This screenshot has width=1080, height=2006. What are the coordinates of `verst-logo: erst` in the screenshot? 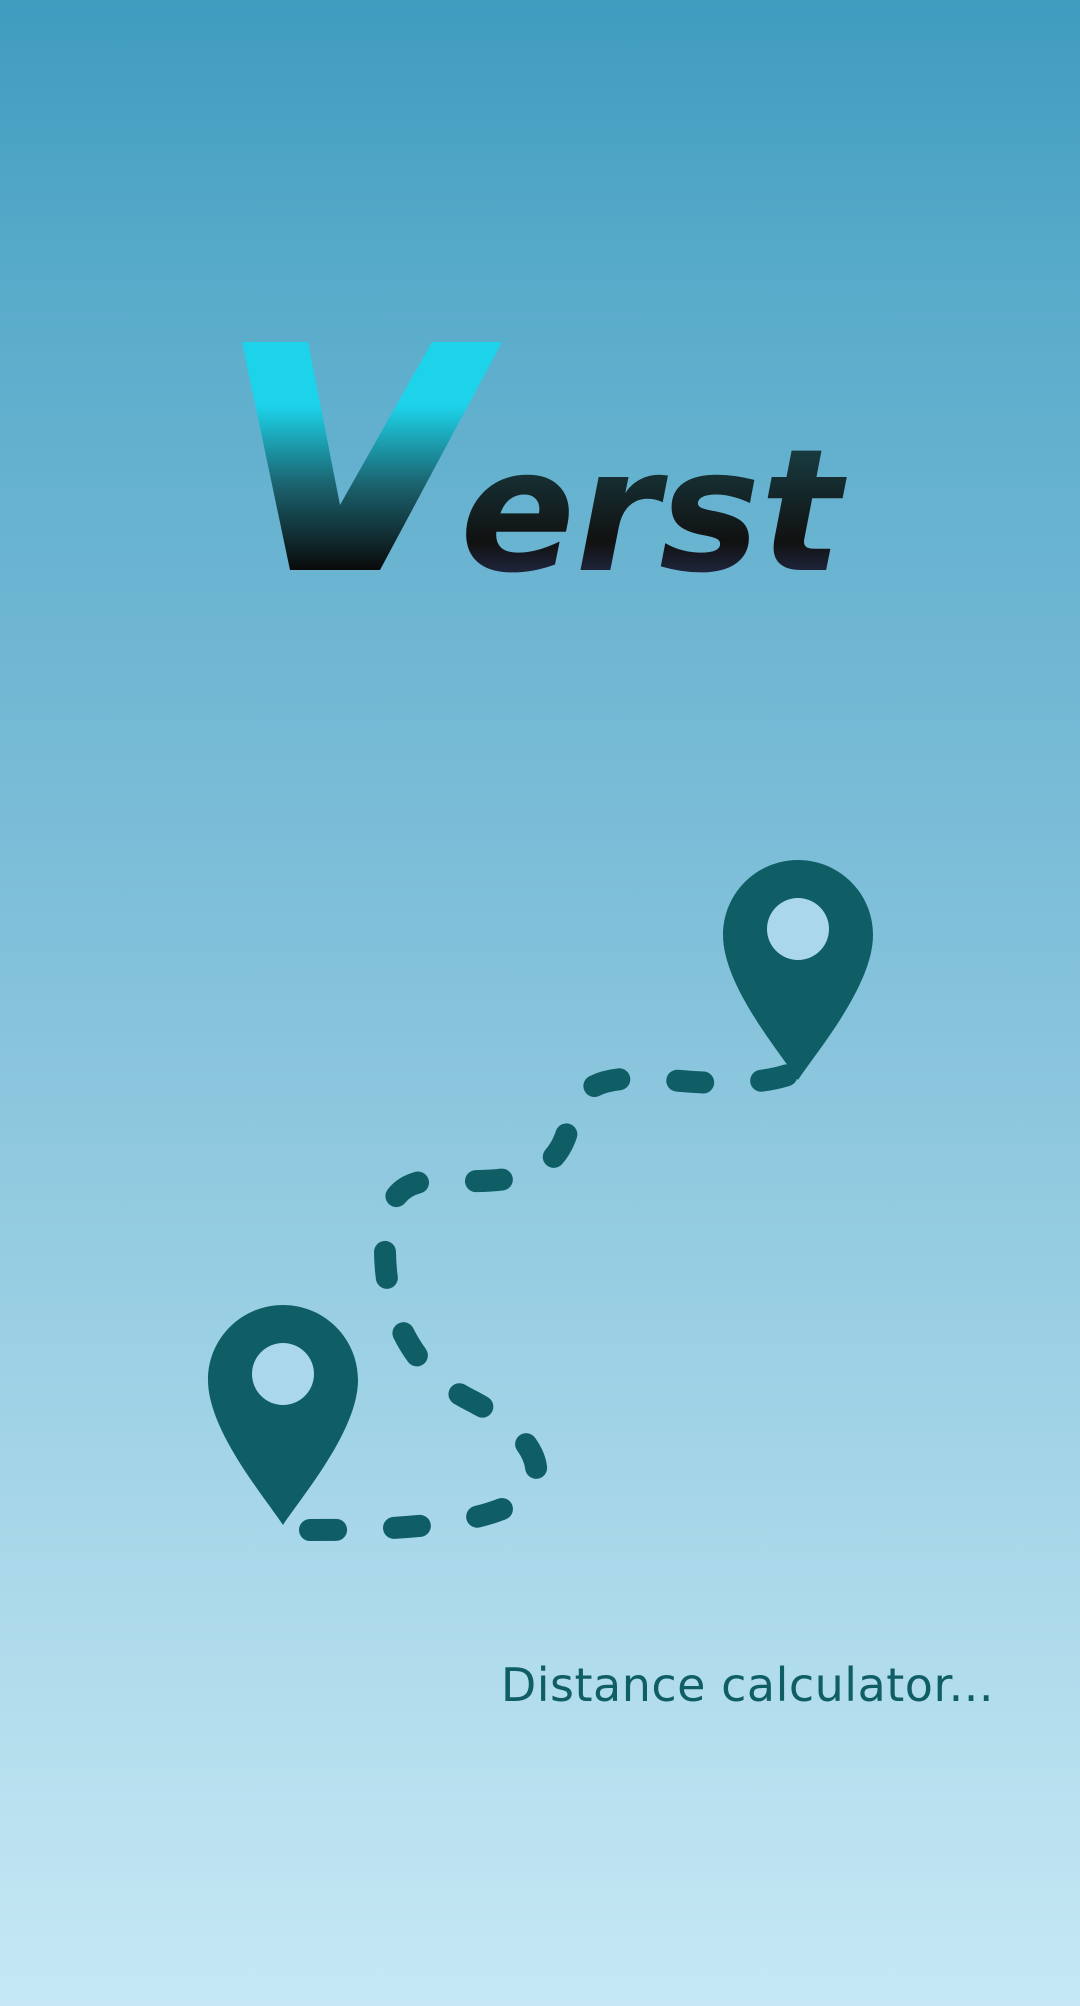 It's located at (544, 476).